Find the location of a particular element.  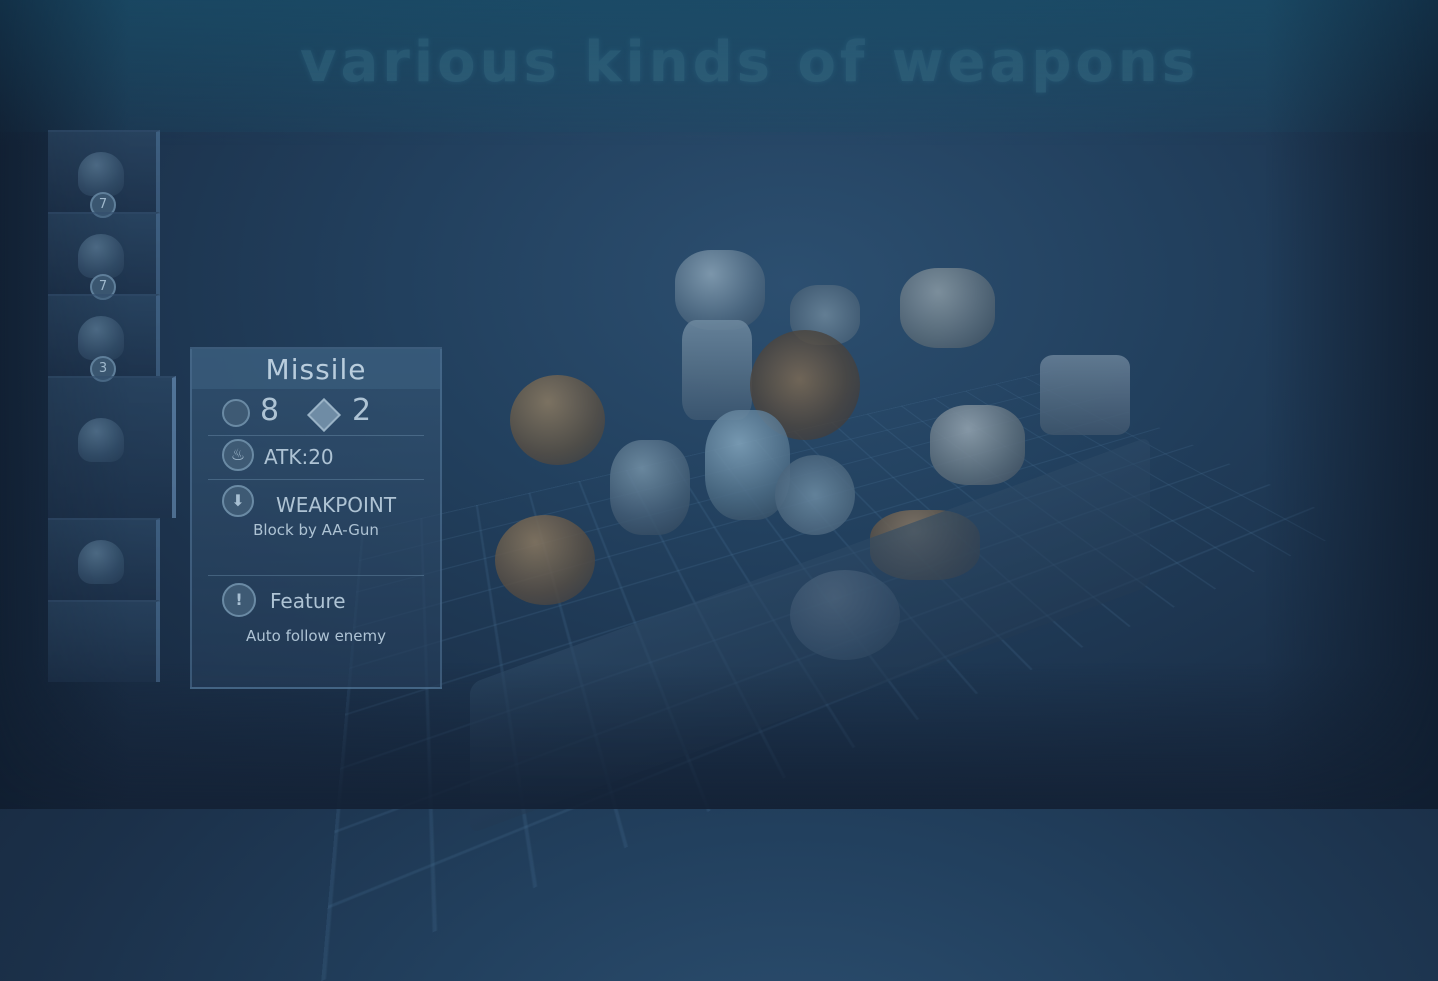

weapon-name: Missile is located at coordinates (316, 369).